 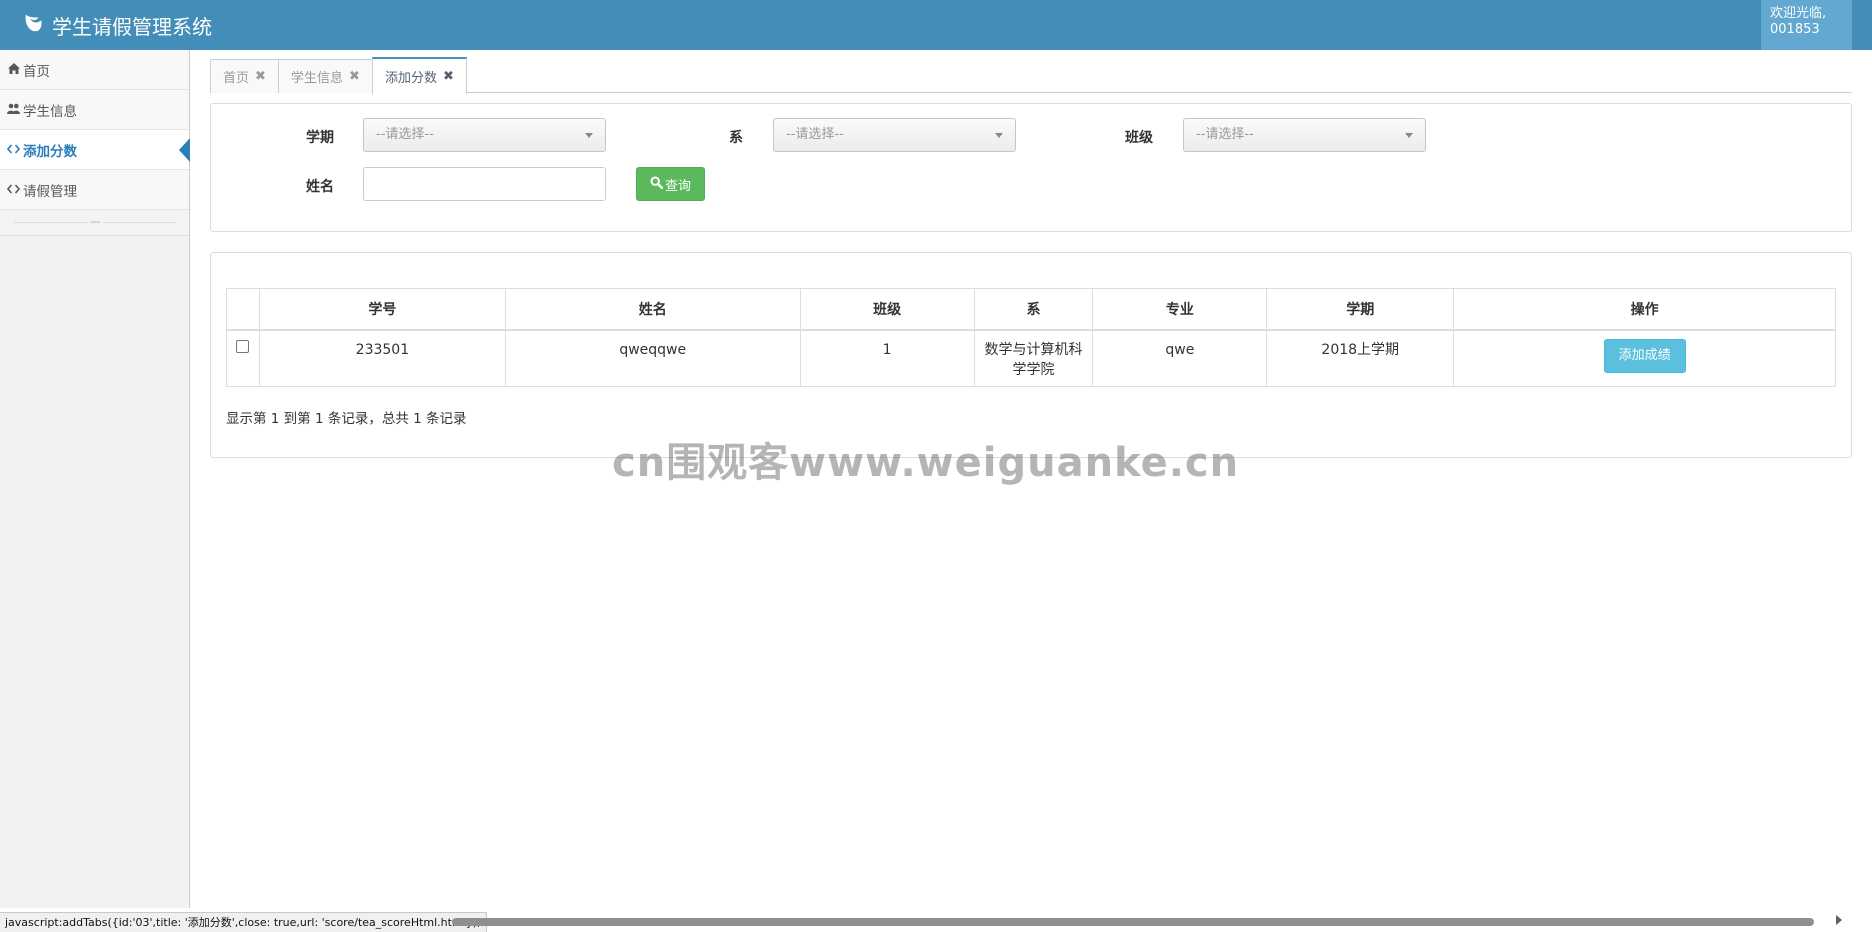 What do you see at coordinates (95, 479) in the screenshot?
I see `sidebar: 首页 学生信息 添加分数 请假管理 —` at bounding box center [95, 479].